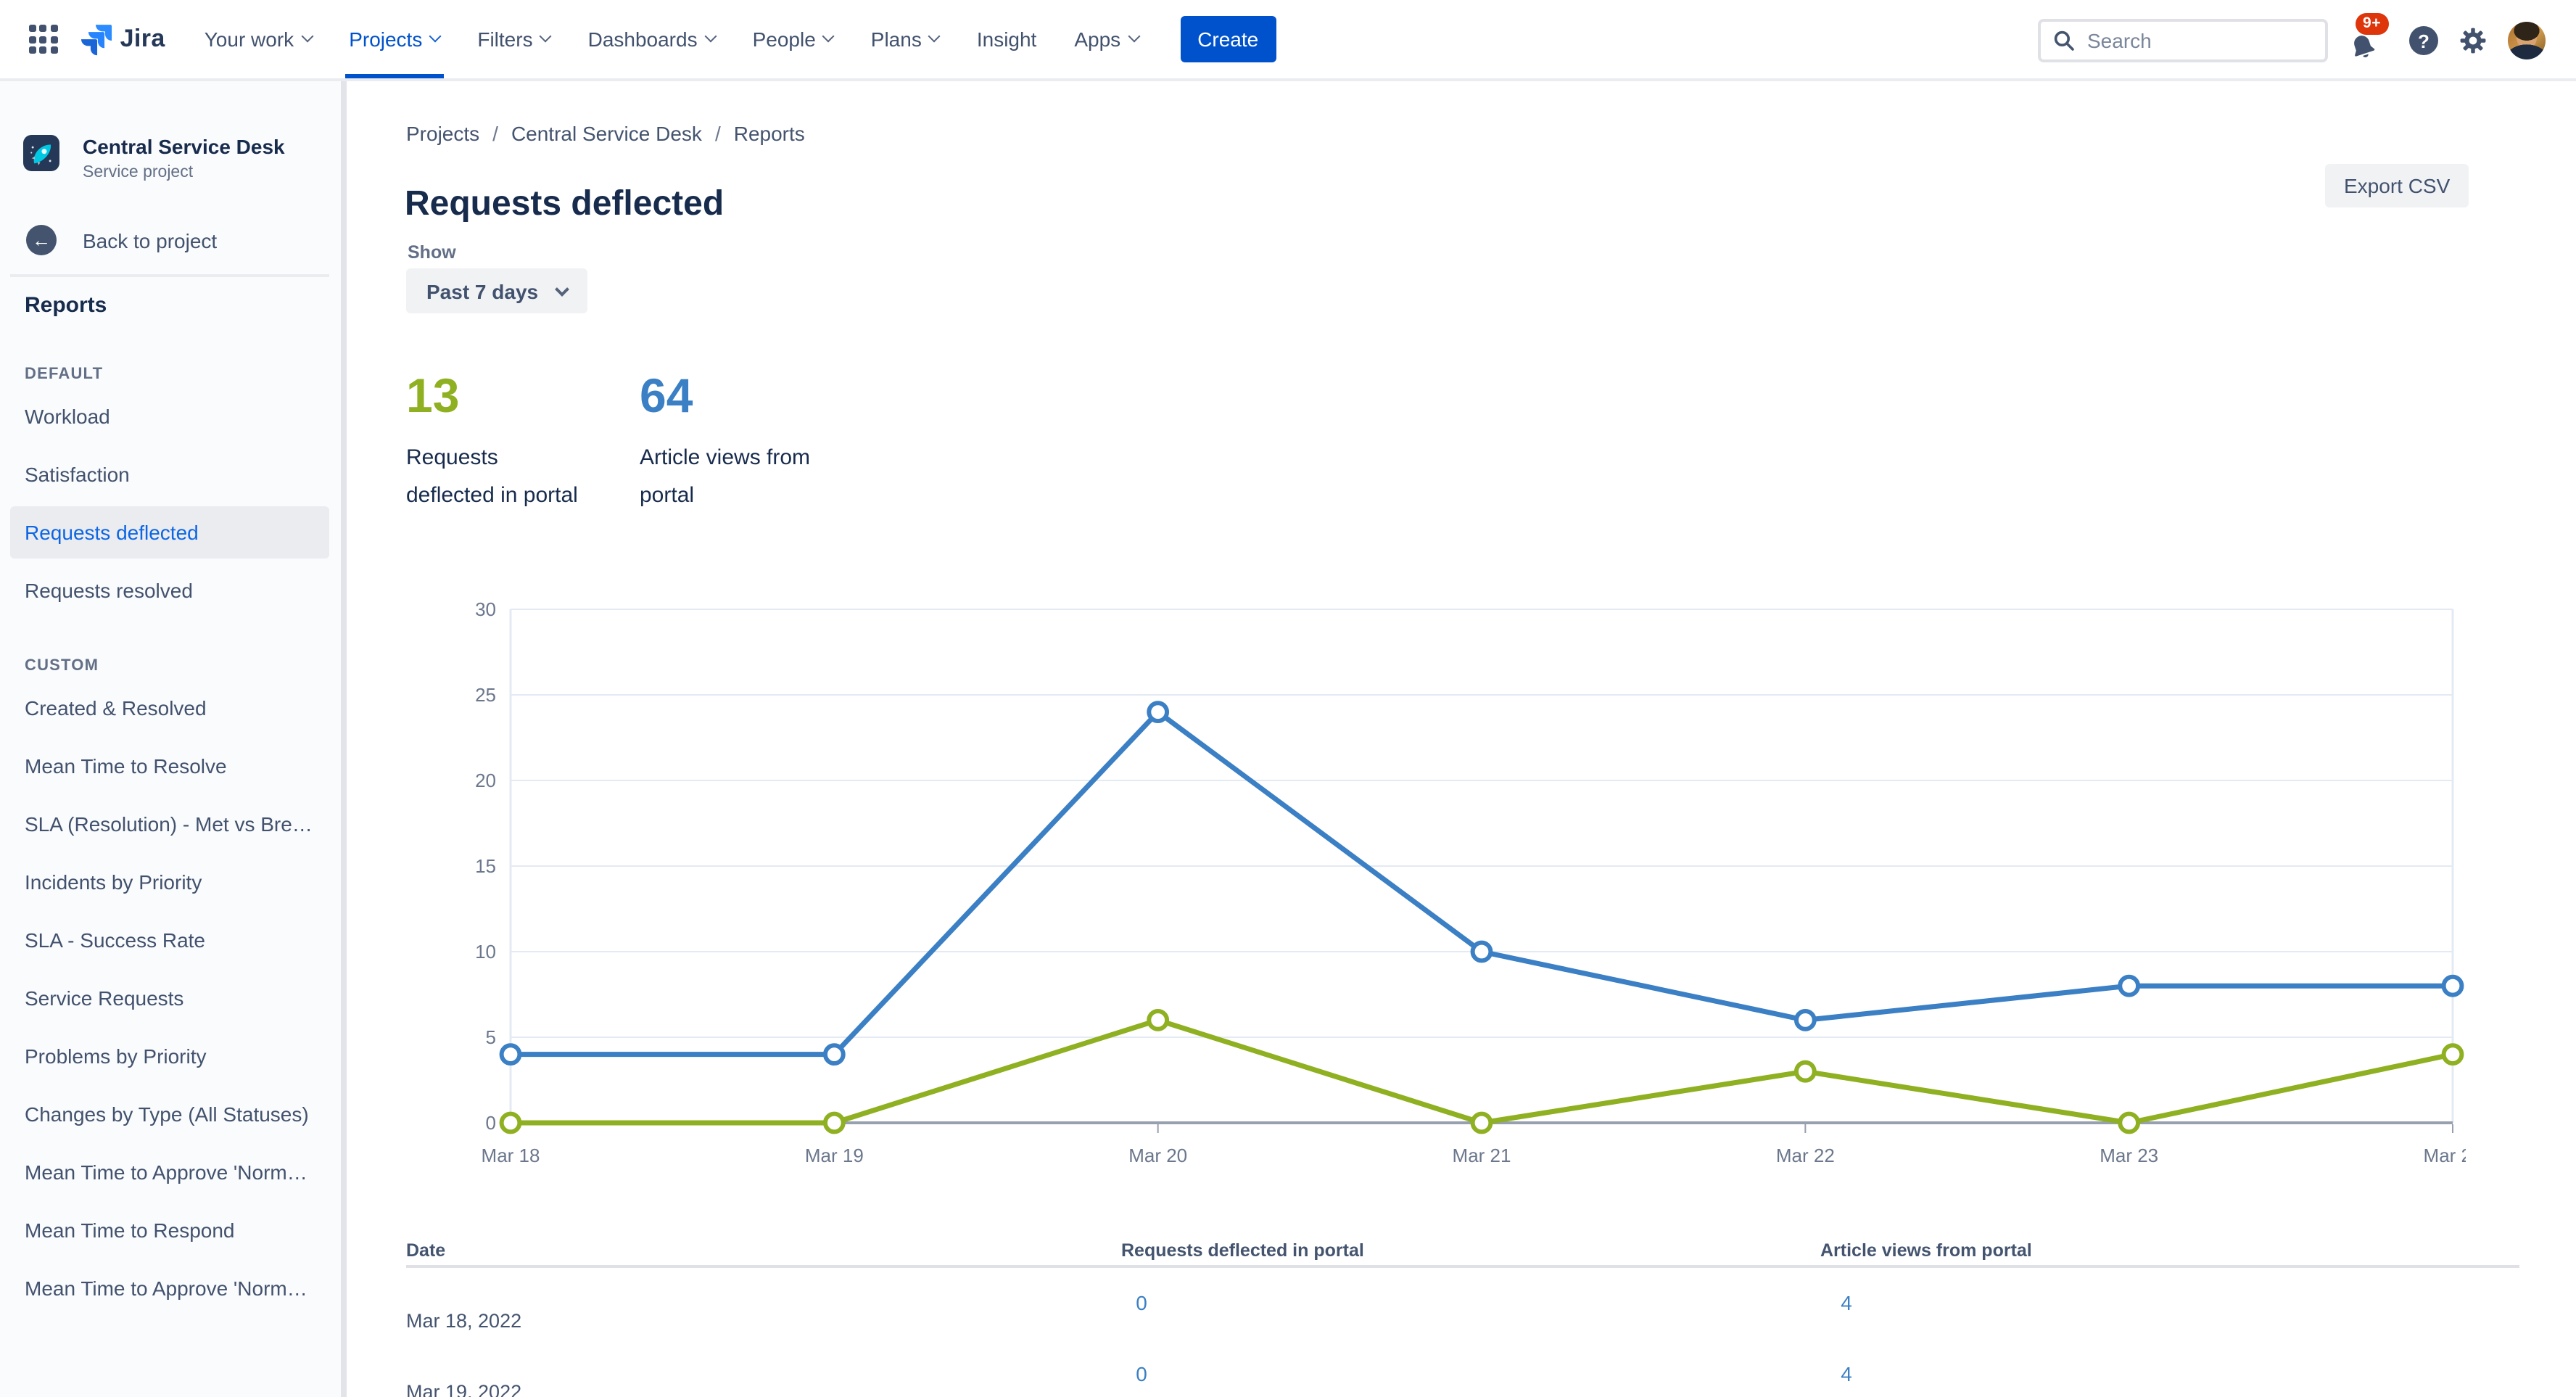 The width and height of the screenshot is (2576, 1397). What do you see at coordinates (1482, 1071) in the screenshot?
I see `series-line-requests-deflected-in-portal` at bounding box center [1482, 1071].